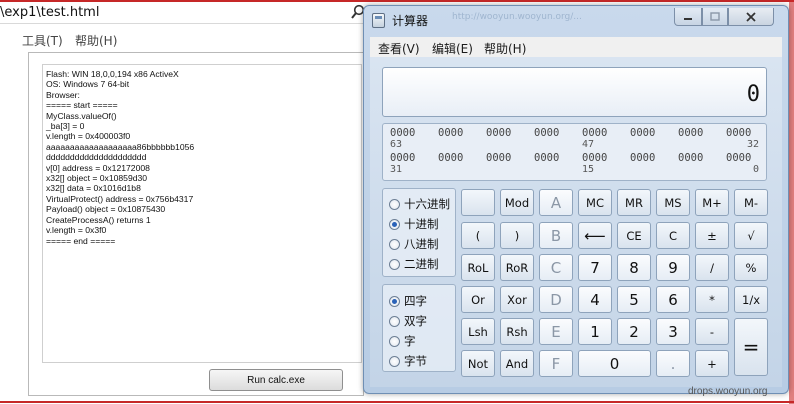  What do you see at coordinates (399, 48) in the screenshot?
I see `menu-view: 查看(V)` at bounding box center [399, 48].